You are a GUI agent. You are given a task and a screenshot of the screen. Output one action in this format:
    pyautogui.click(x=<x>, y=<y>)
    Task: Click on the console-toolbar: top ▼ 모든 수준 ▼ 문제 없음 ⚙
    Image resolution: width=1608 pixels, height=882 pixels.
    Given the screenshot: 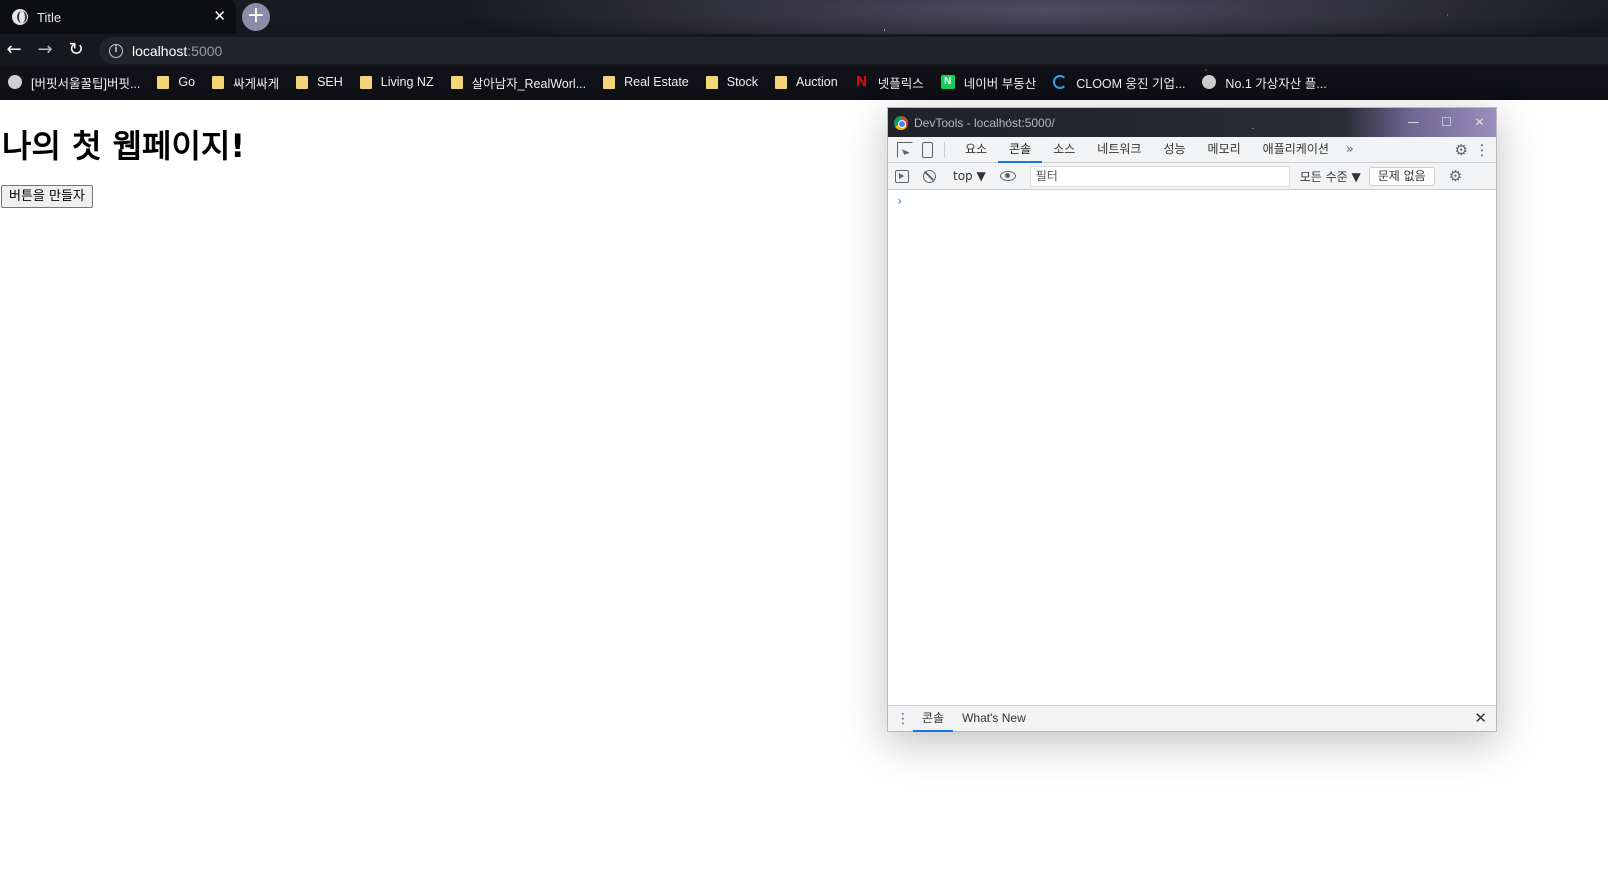 What is the action you would take?
    pyautogui.click(x=1192, y=176)
    